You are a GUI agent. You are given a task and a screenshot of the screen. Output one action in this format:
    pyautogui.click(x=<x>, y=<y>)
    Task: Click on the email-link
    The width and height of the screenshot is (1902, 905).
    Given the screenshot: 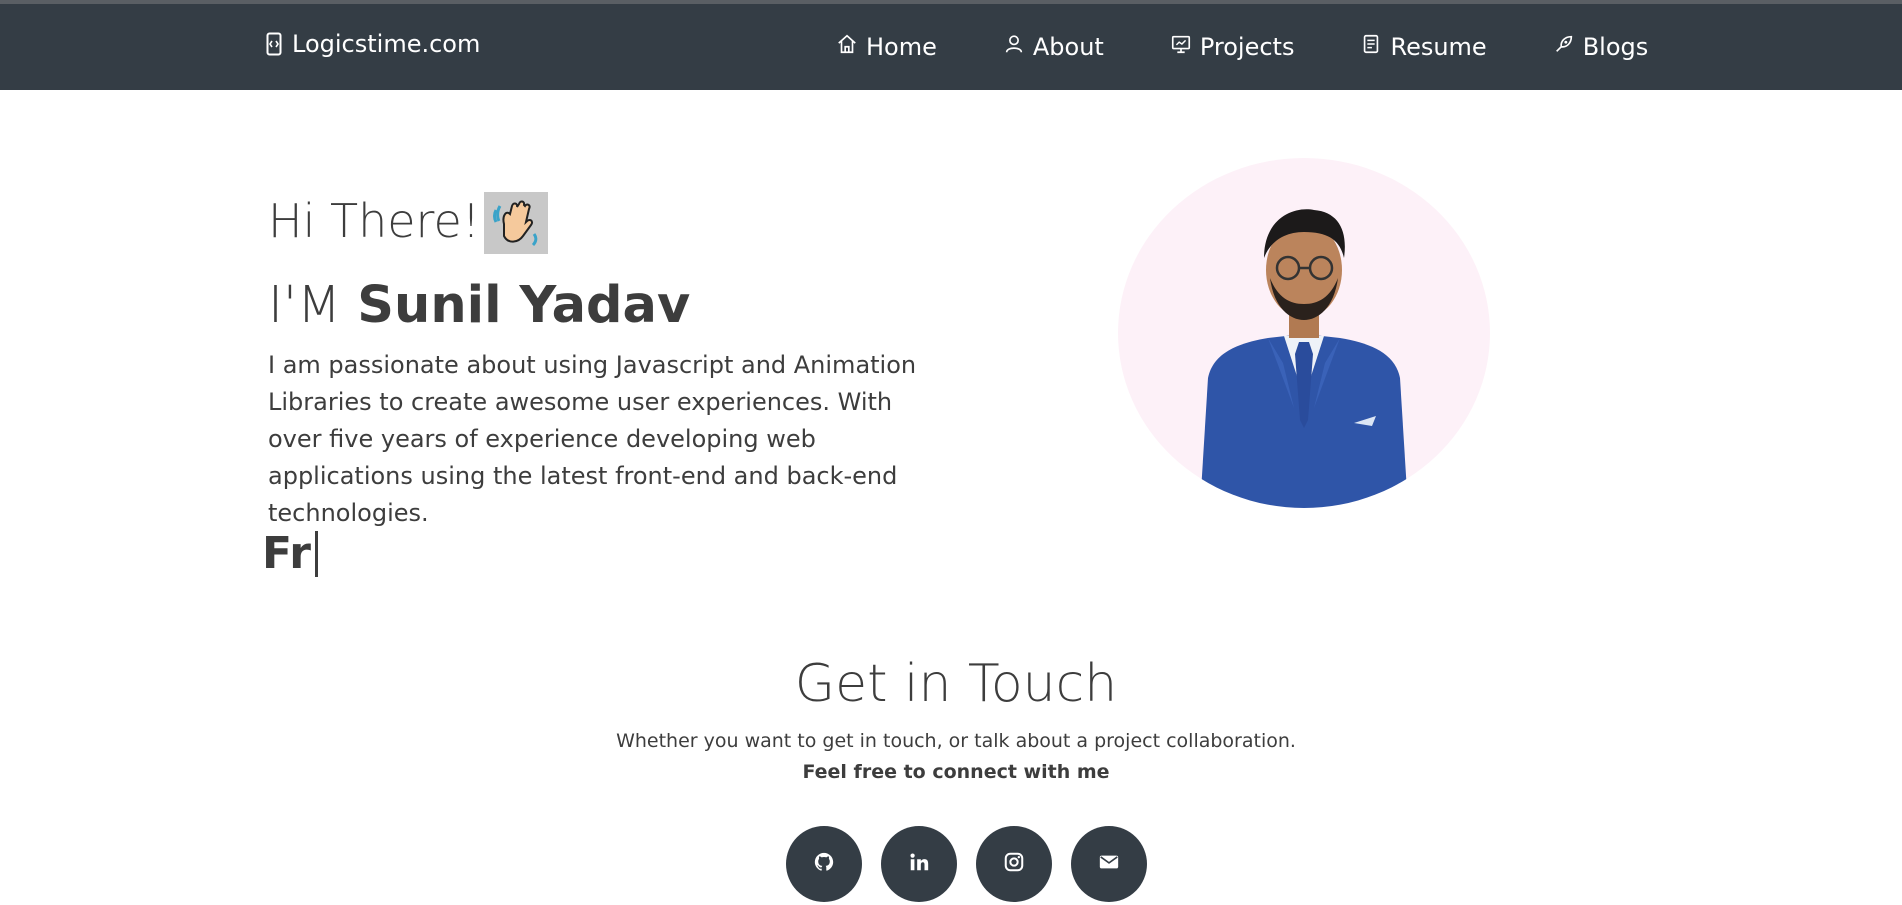 What is the action you would take?
    pyautogui.click(x=1109, y=864)
    